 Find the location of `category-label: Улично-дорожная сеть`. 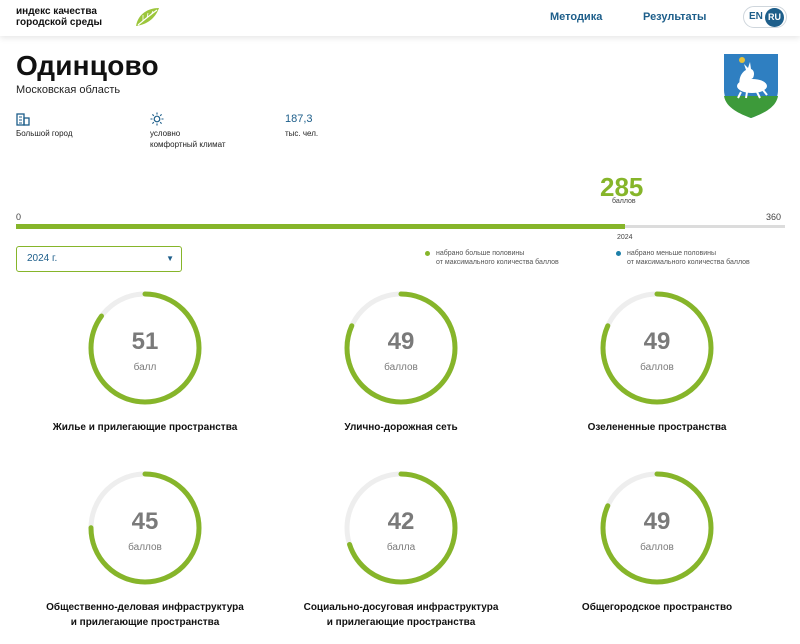

category-label: Улично-дорожная сеть is located at coordinates (401, 427).